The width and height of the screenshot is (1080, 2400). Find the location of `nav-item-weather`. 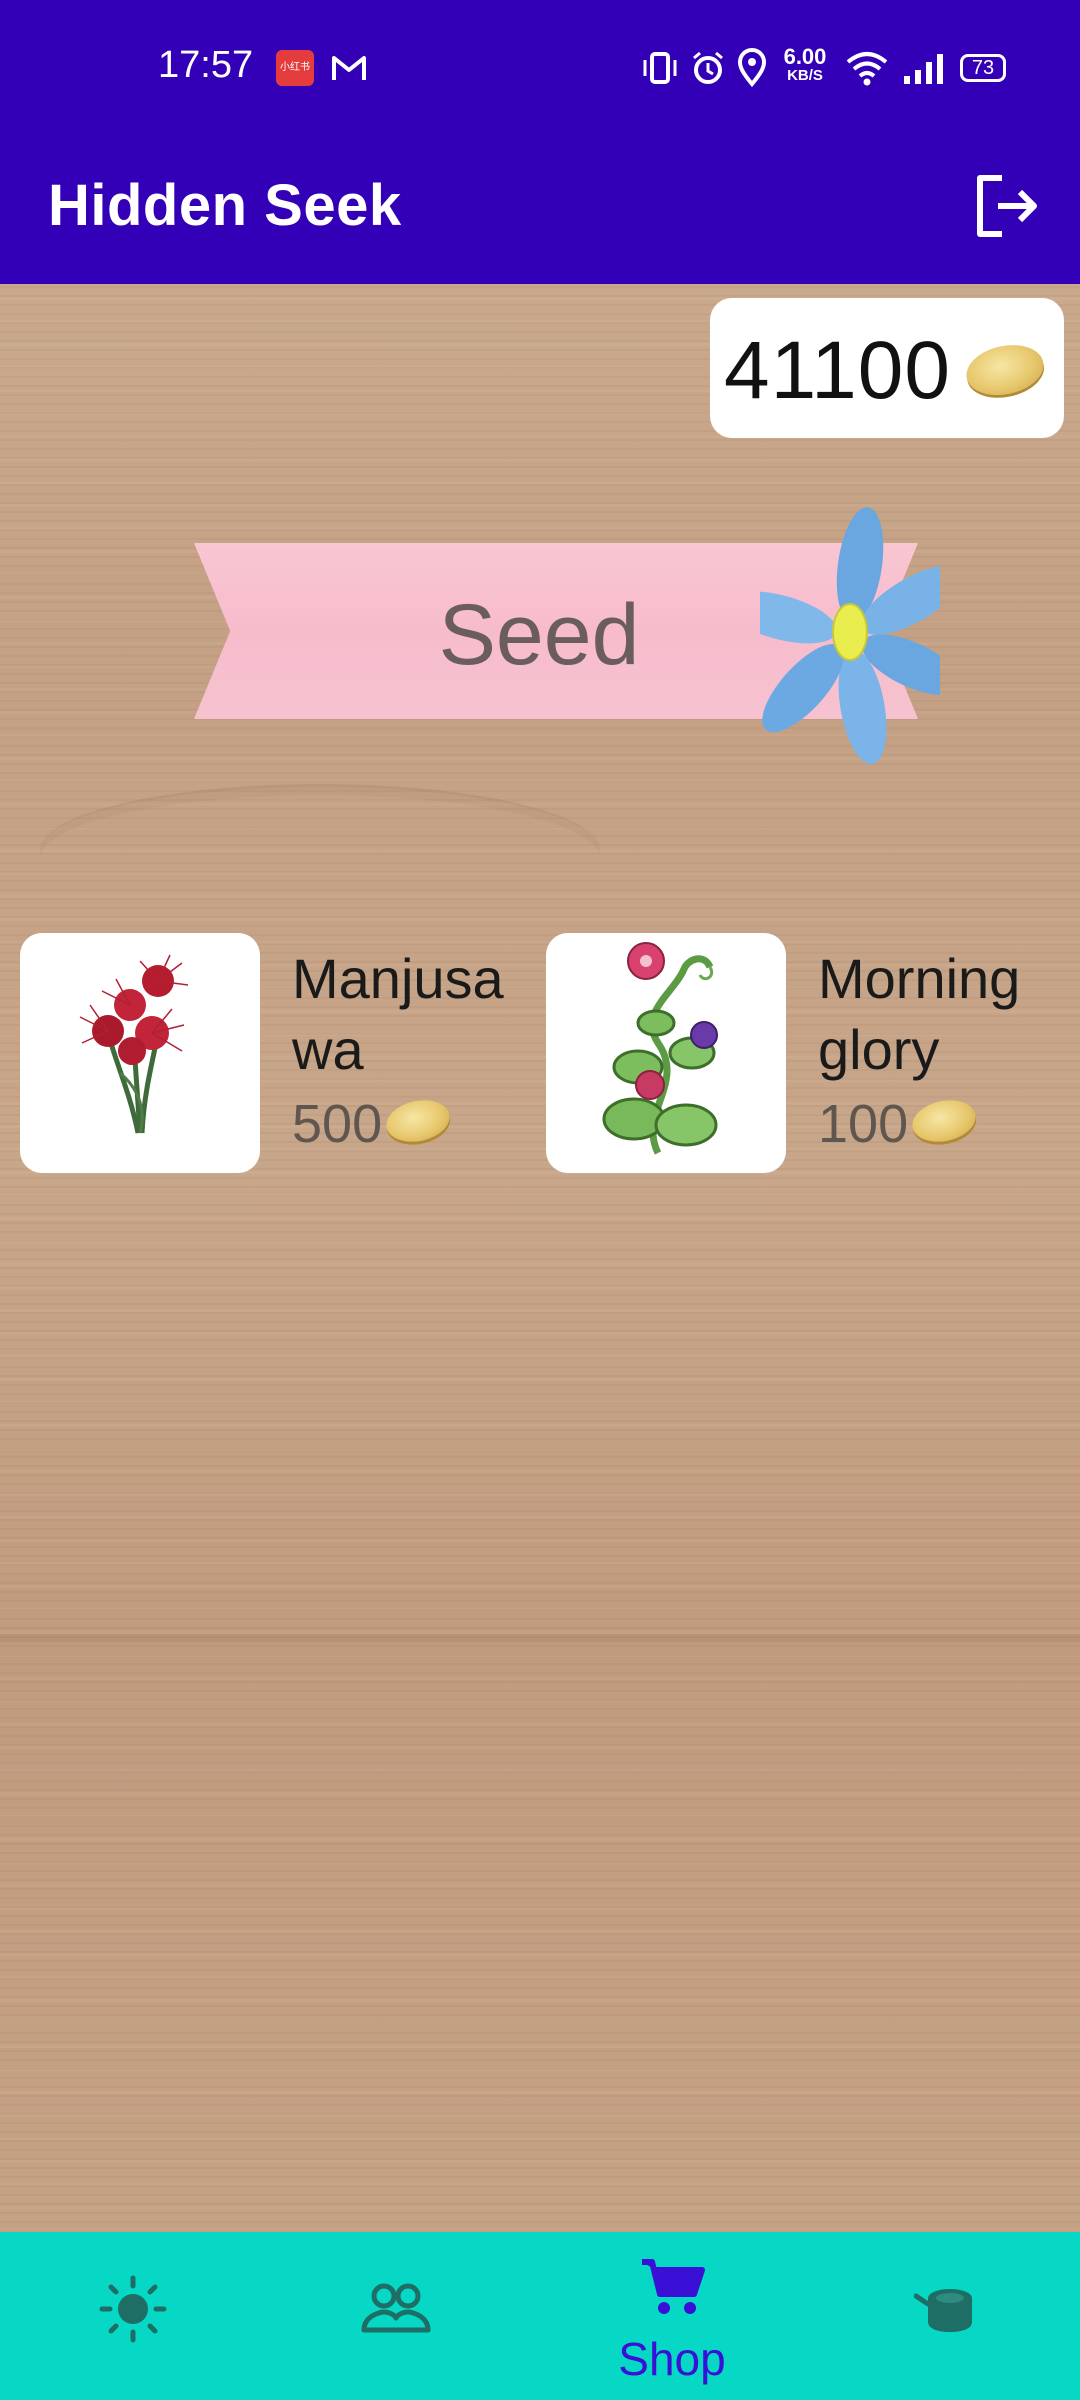

nav-item-weather is located at coordinates (132, 2316).